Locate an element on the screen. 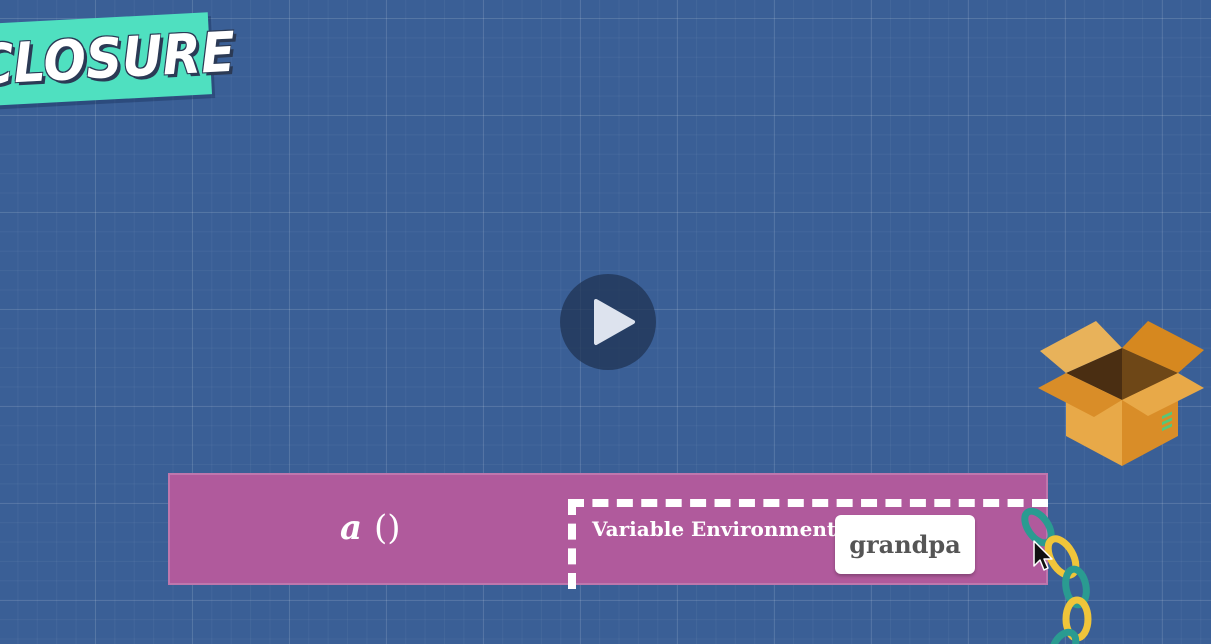 The width and height of the screenshot is (1211, 644). play-button is located at coordinates (608, 322).